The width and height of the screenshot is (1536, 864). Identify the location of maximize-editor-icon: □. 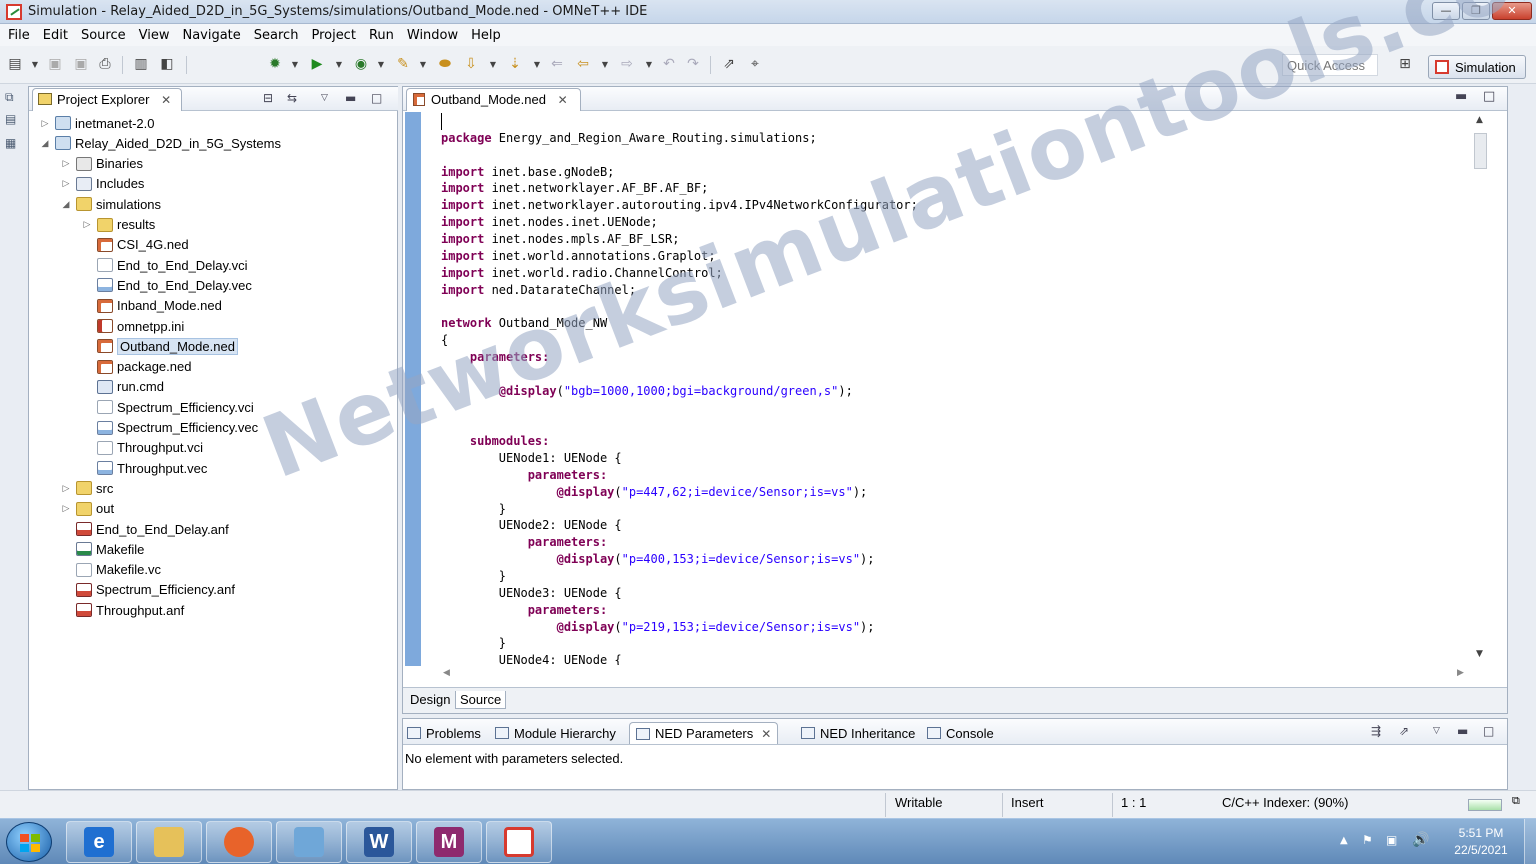
(1489, 96).